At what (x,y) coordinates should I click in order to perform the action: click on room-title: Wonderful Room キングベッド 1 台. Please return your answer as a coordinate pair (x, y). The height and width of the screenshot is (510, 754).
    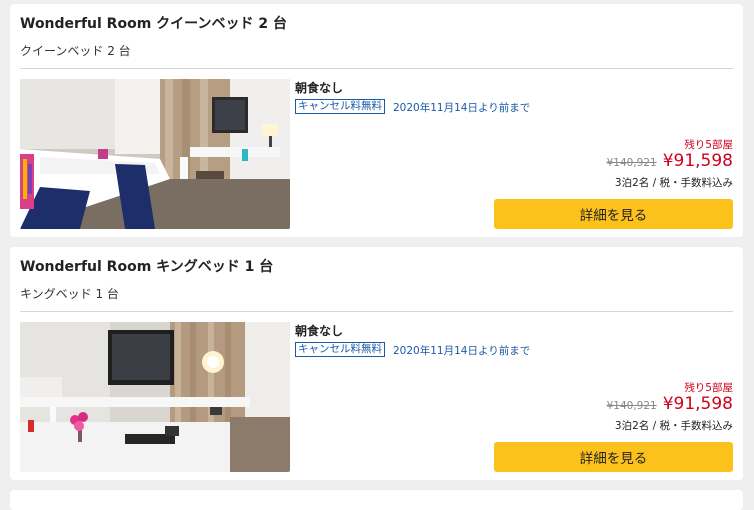
    Looking at the image, I should click on (146, 266).